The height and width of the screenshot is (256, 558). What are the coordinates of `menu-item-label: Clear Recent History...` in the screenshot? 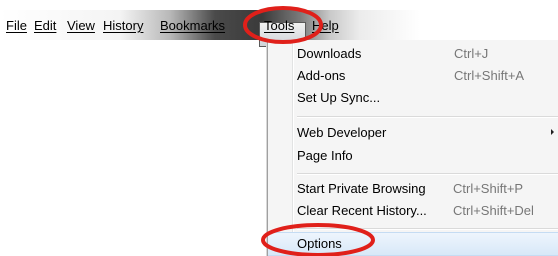 It's located at (362, 210).